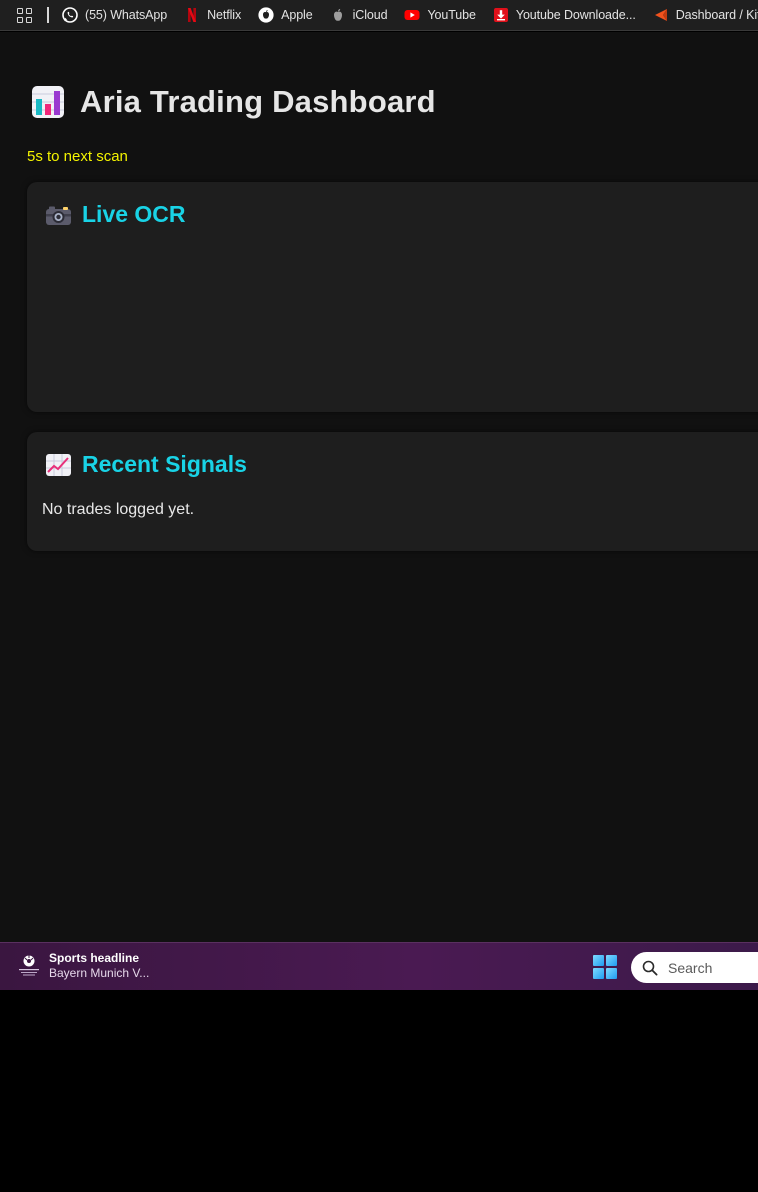  I want to click on scan-countdown: 5s to next scan, so click(77, 156).